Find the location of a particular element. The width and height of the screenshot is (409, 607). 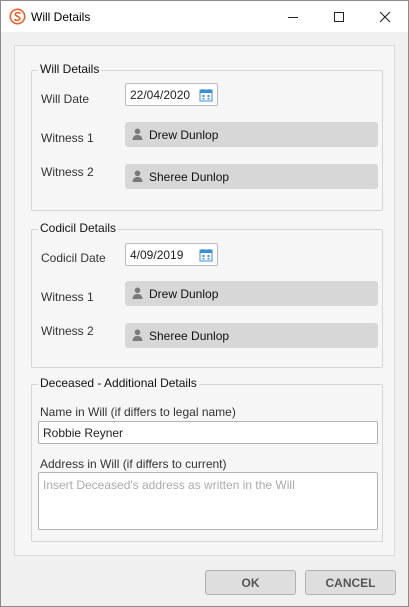

will-witness1-label: Witness 1 is located at coordinates (67, 138).